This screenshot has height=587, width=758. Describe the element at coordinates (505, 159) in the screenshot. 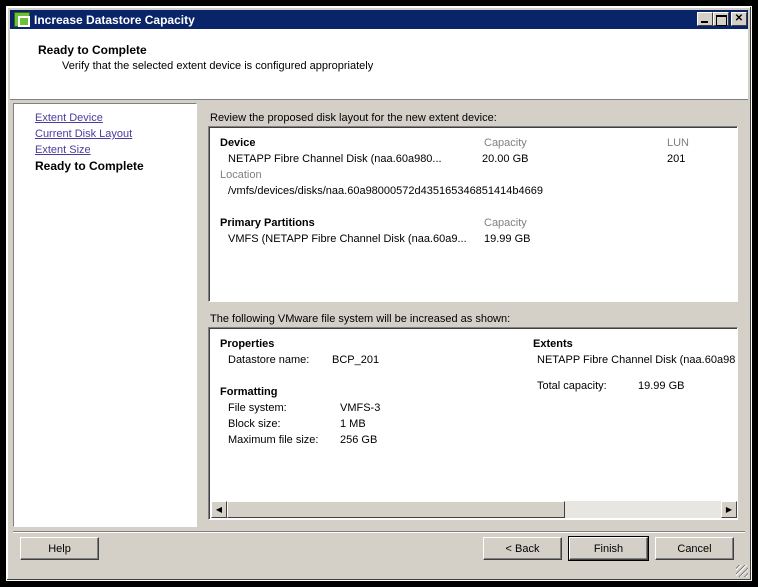

I see `device-capacity: 20.00 GB` at that location.